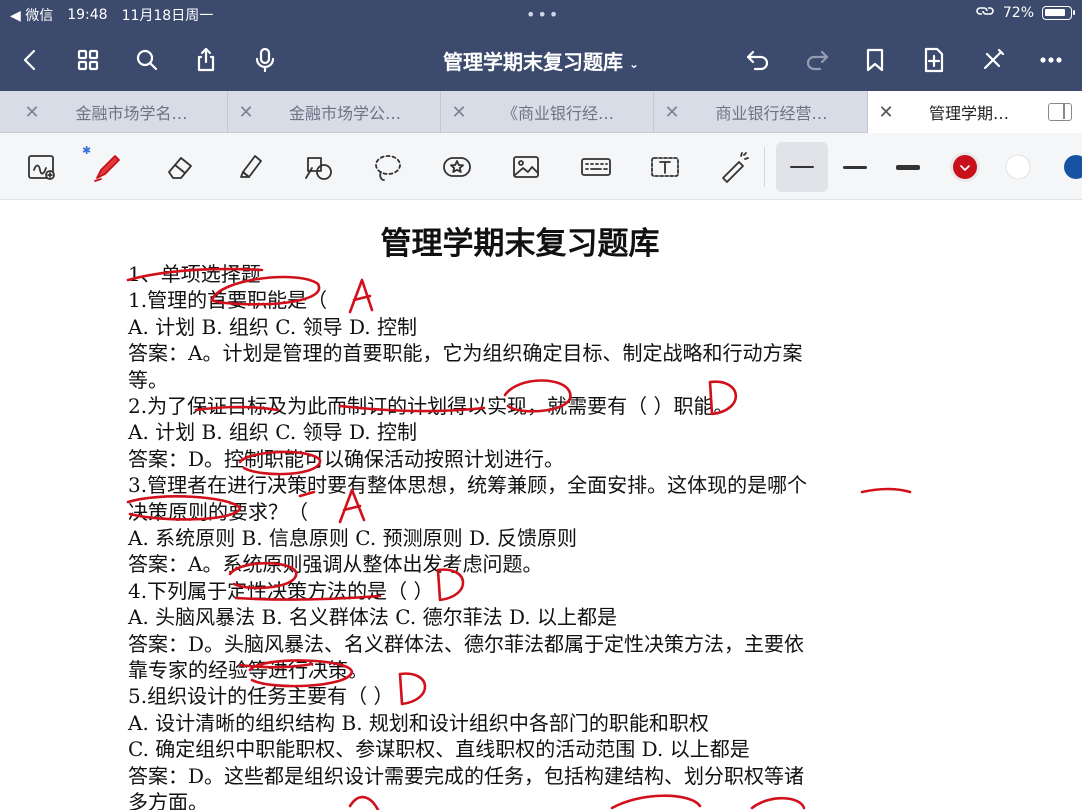 This screenshot has height=810, width=1082. What do you see at coordinates (466, 644) in the screenshot?
I see `answer-line: 答案：D。头脑风暴法、名义群体法、德尔菲法都属于定性决策方法，主要依` at bounding box center [466, 644].